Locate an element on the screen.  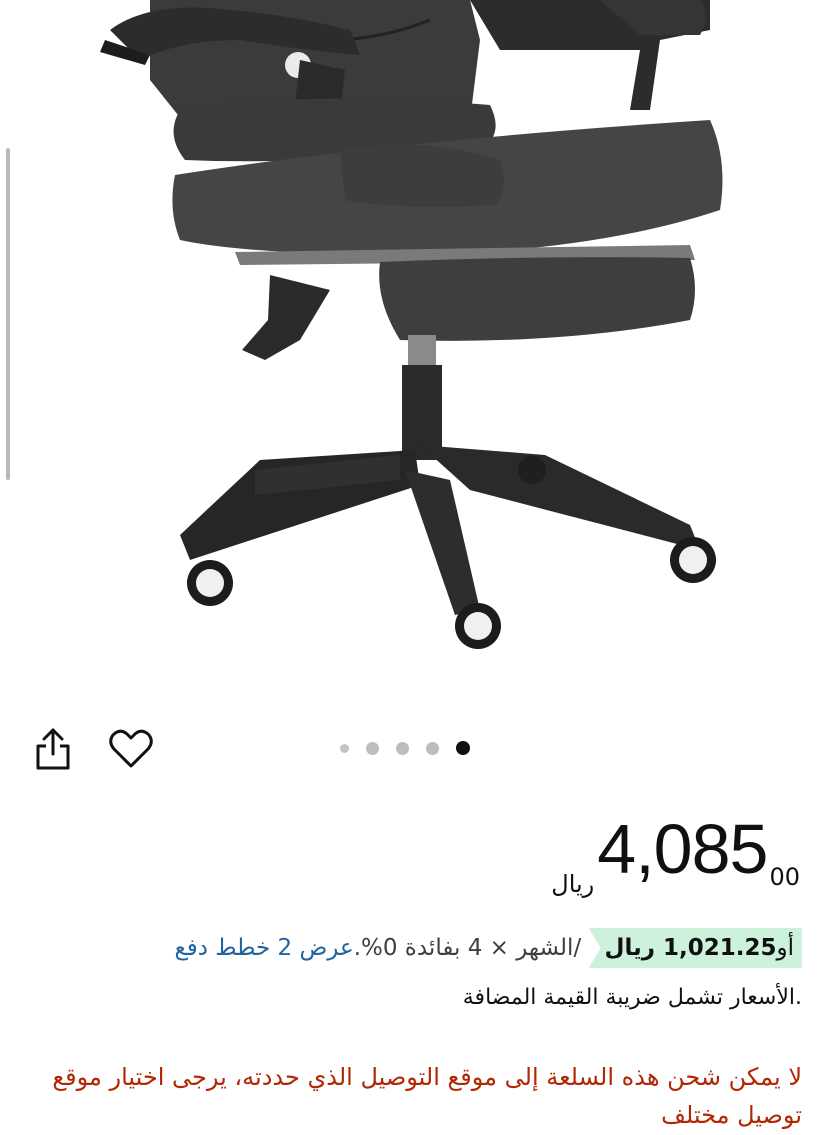
price-currency: ريال is located at coordinates (573, 884).